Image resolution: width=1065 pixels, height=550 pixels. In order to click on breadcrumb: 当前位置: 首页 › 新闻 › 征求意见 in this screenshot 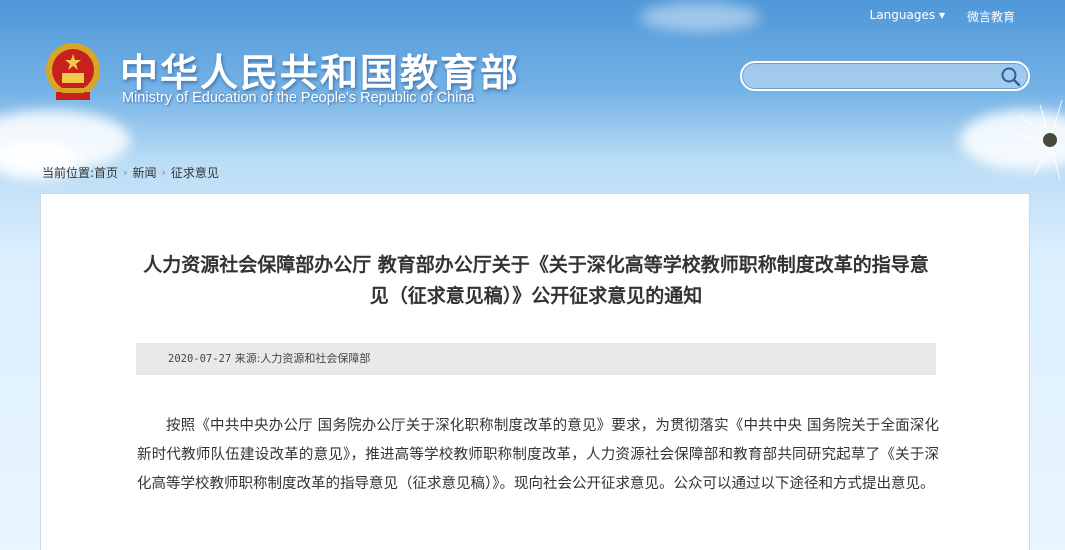, I will do `click(130, 172)`.